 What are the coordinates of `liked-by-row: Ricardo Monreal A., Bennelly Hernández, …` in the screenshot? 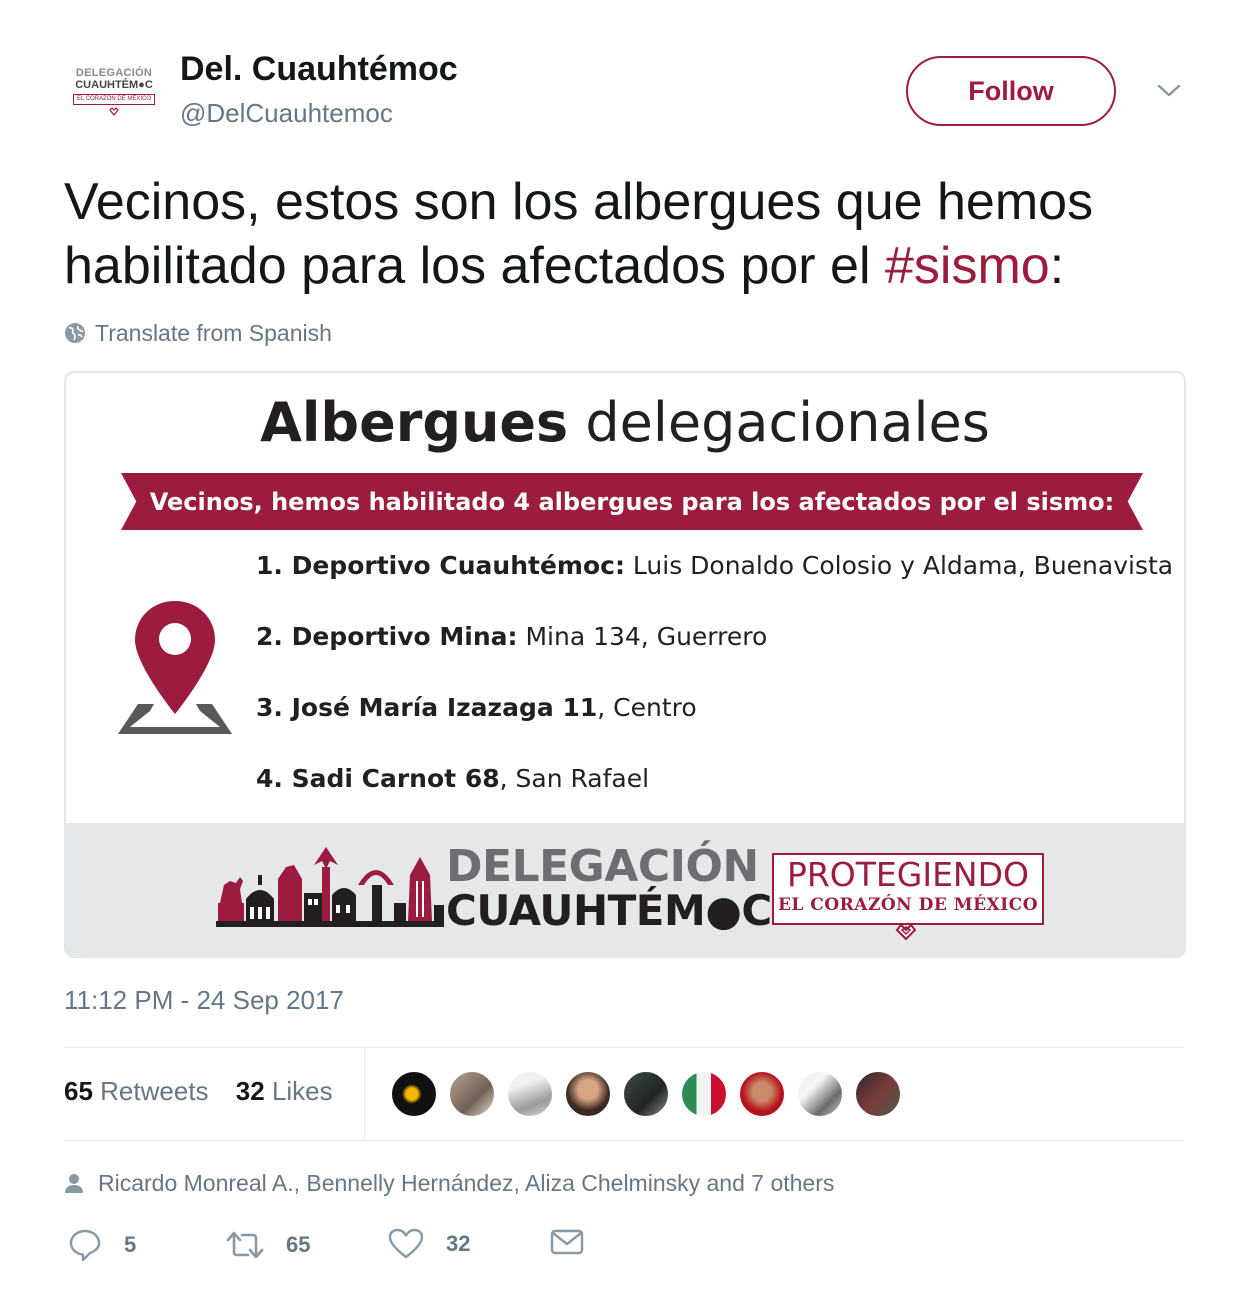 It's located at (449, 1183).